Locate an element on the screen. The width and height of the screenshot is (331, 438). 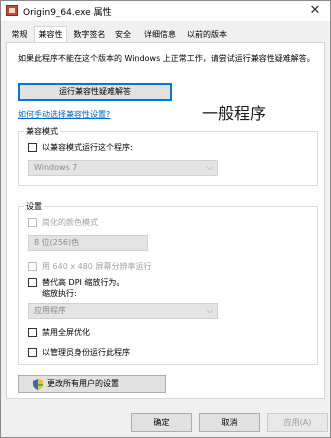
tab-previous-versions: 以前的版本 is located at coordinates (207, 35).